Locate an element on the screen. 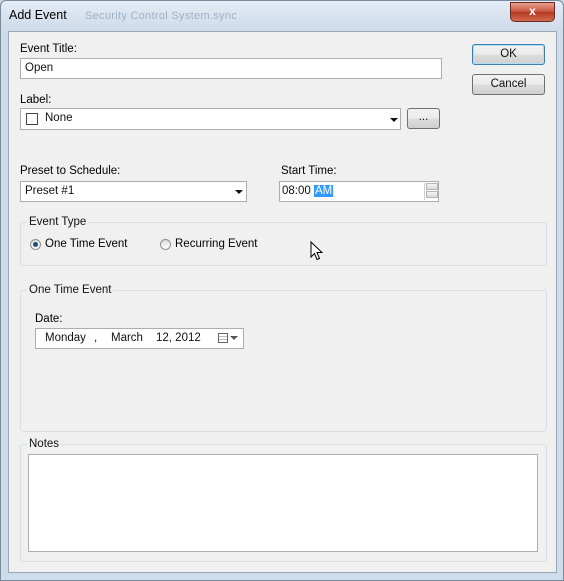 The height and width of the screenshot is (581, 564). spin-down-icon is located at coordinates (432, 194).